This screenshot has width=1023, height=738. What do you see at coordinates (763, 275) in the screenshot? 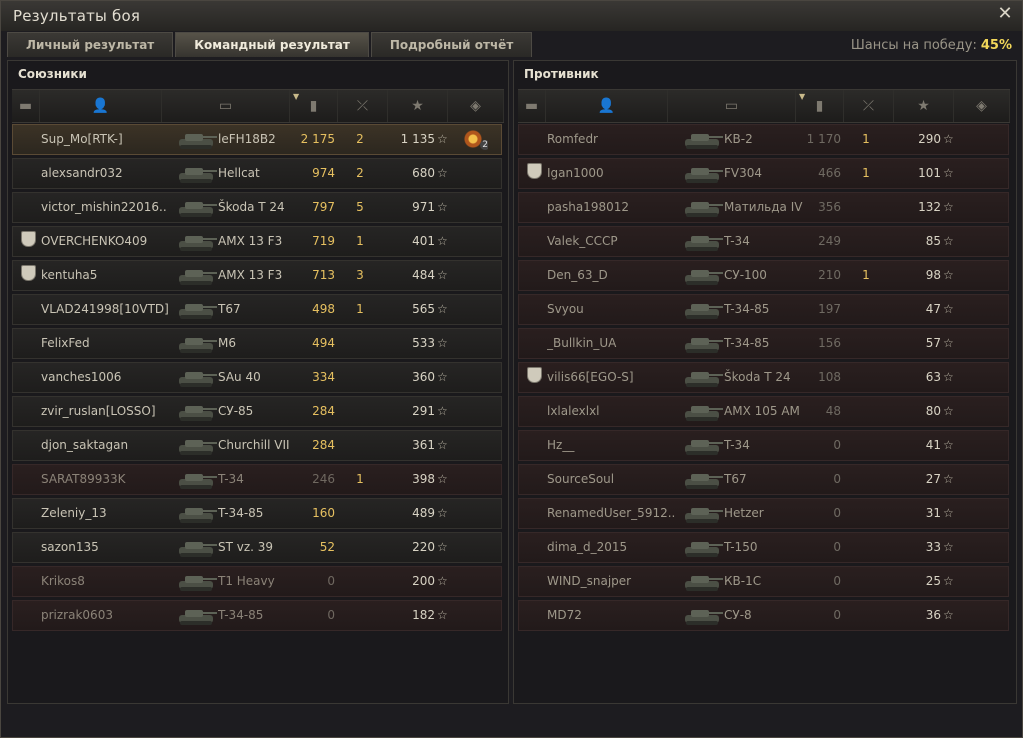
I see `table-row: Den_63_D СУ-100 210 1 98 ☆` at bounding box center [763, 275].